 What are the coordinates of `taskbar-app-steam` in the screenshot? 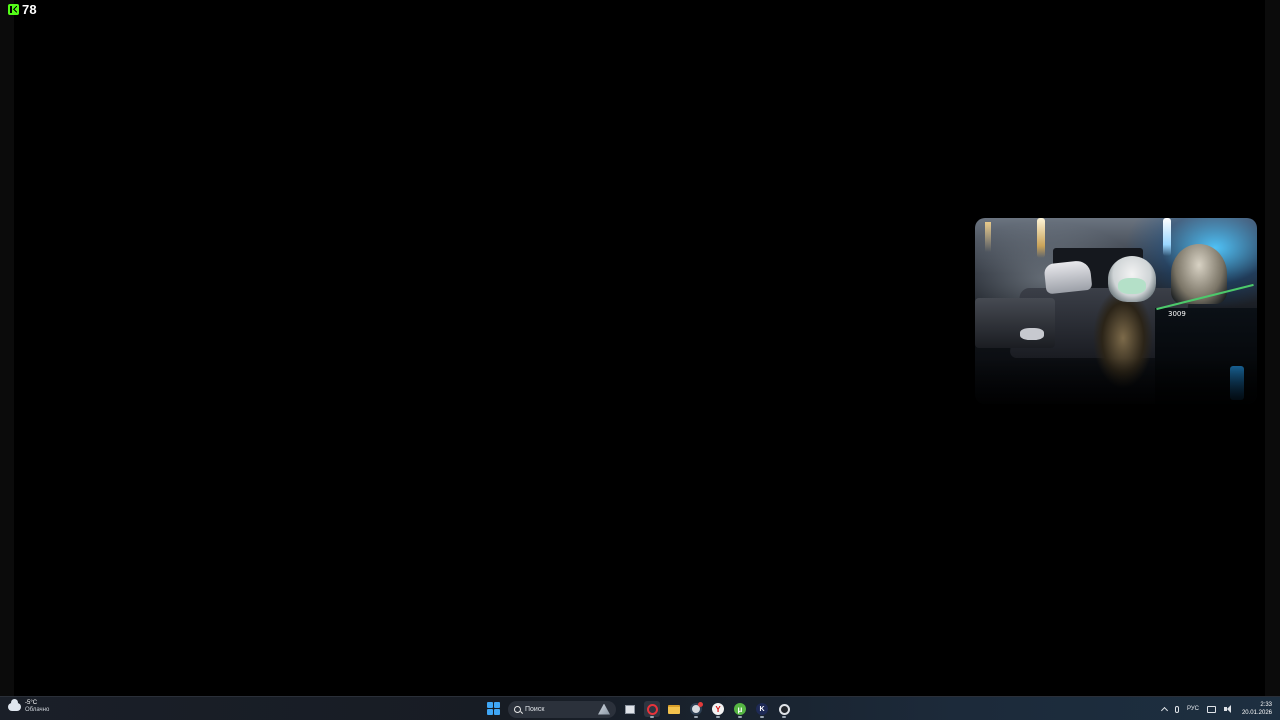 It's located at (696, 709).